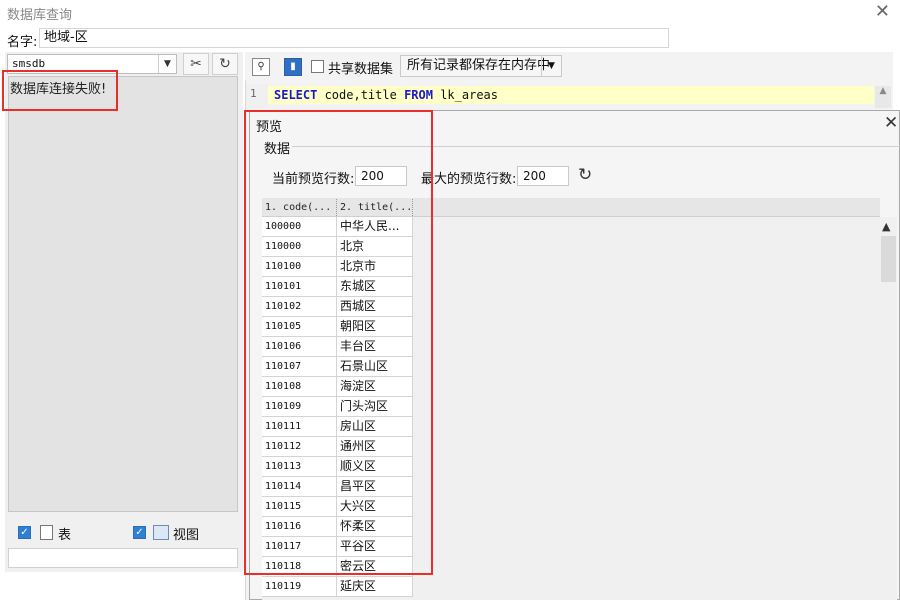 The width and height of the screenshot is (900, 600). What do you see at coordinates (299, 547) in the screenshot?
I see `cell-code: 110117` at bounding box center [299, 547].